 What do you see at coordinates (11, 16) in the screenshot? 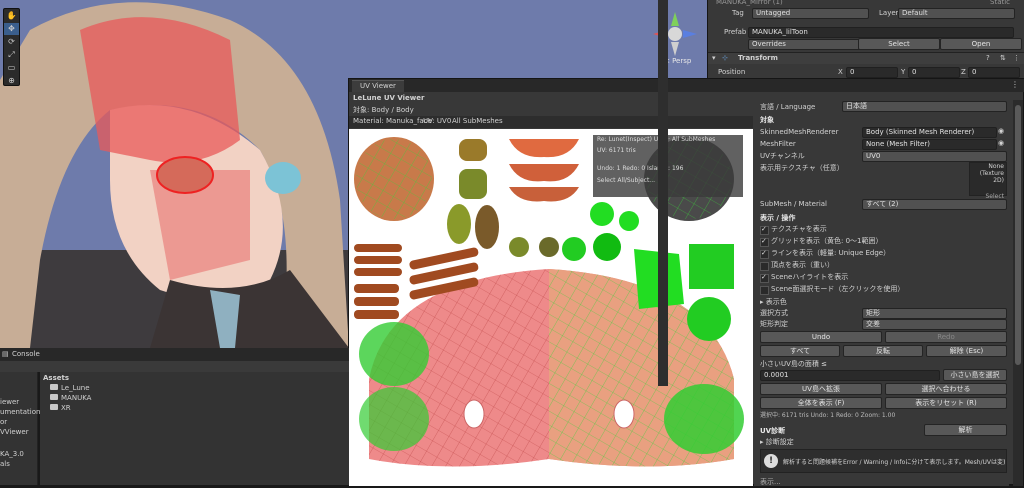
I see `hand-tool-icon: ✋` at bounding box center [11, 16].